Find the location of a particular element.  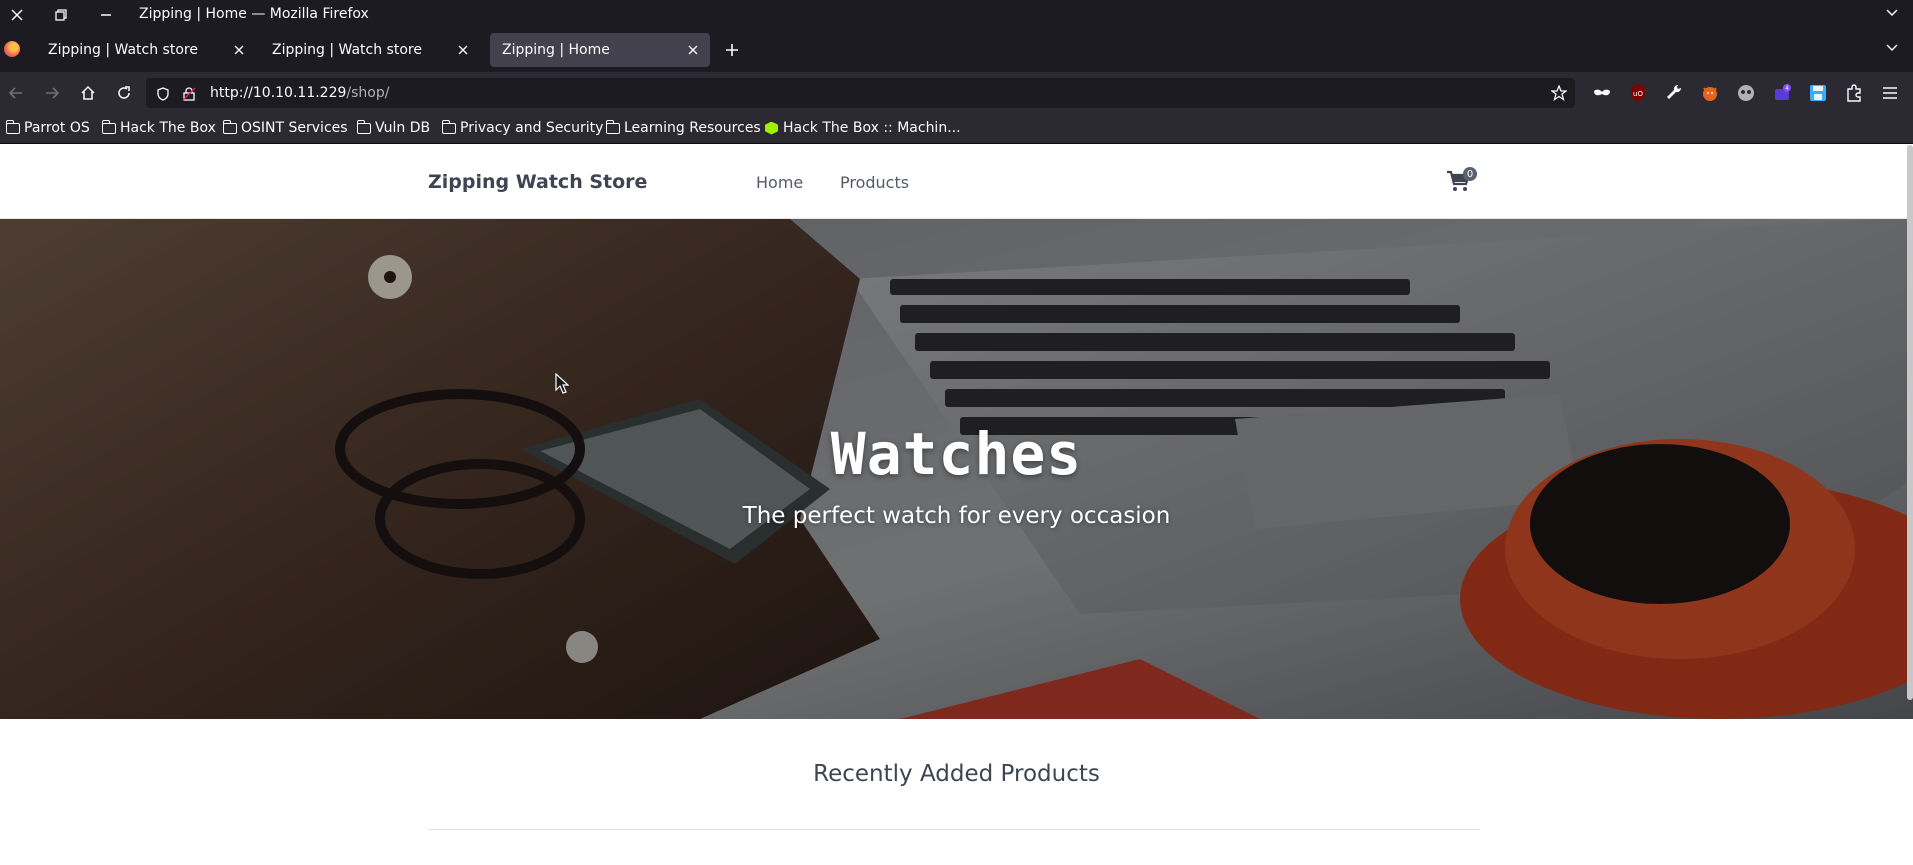

url-text: http://10.10.11.229/shop/ is located at coordinates (299, 93).